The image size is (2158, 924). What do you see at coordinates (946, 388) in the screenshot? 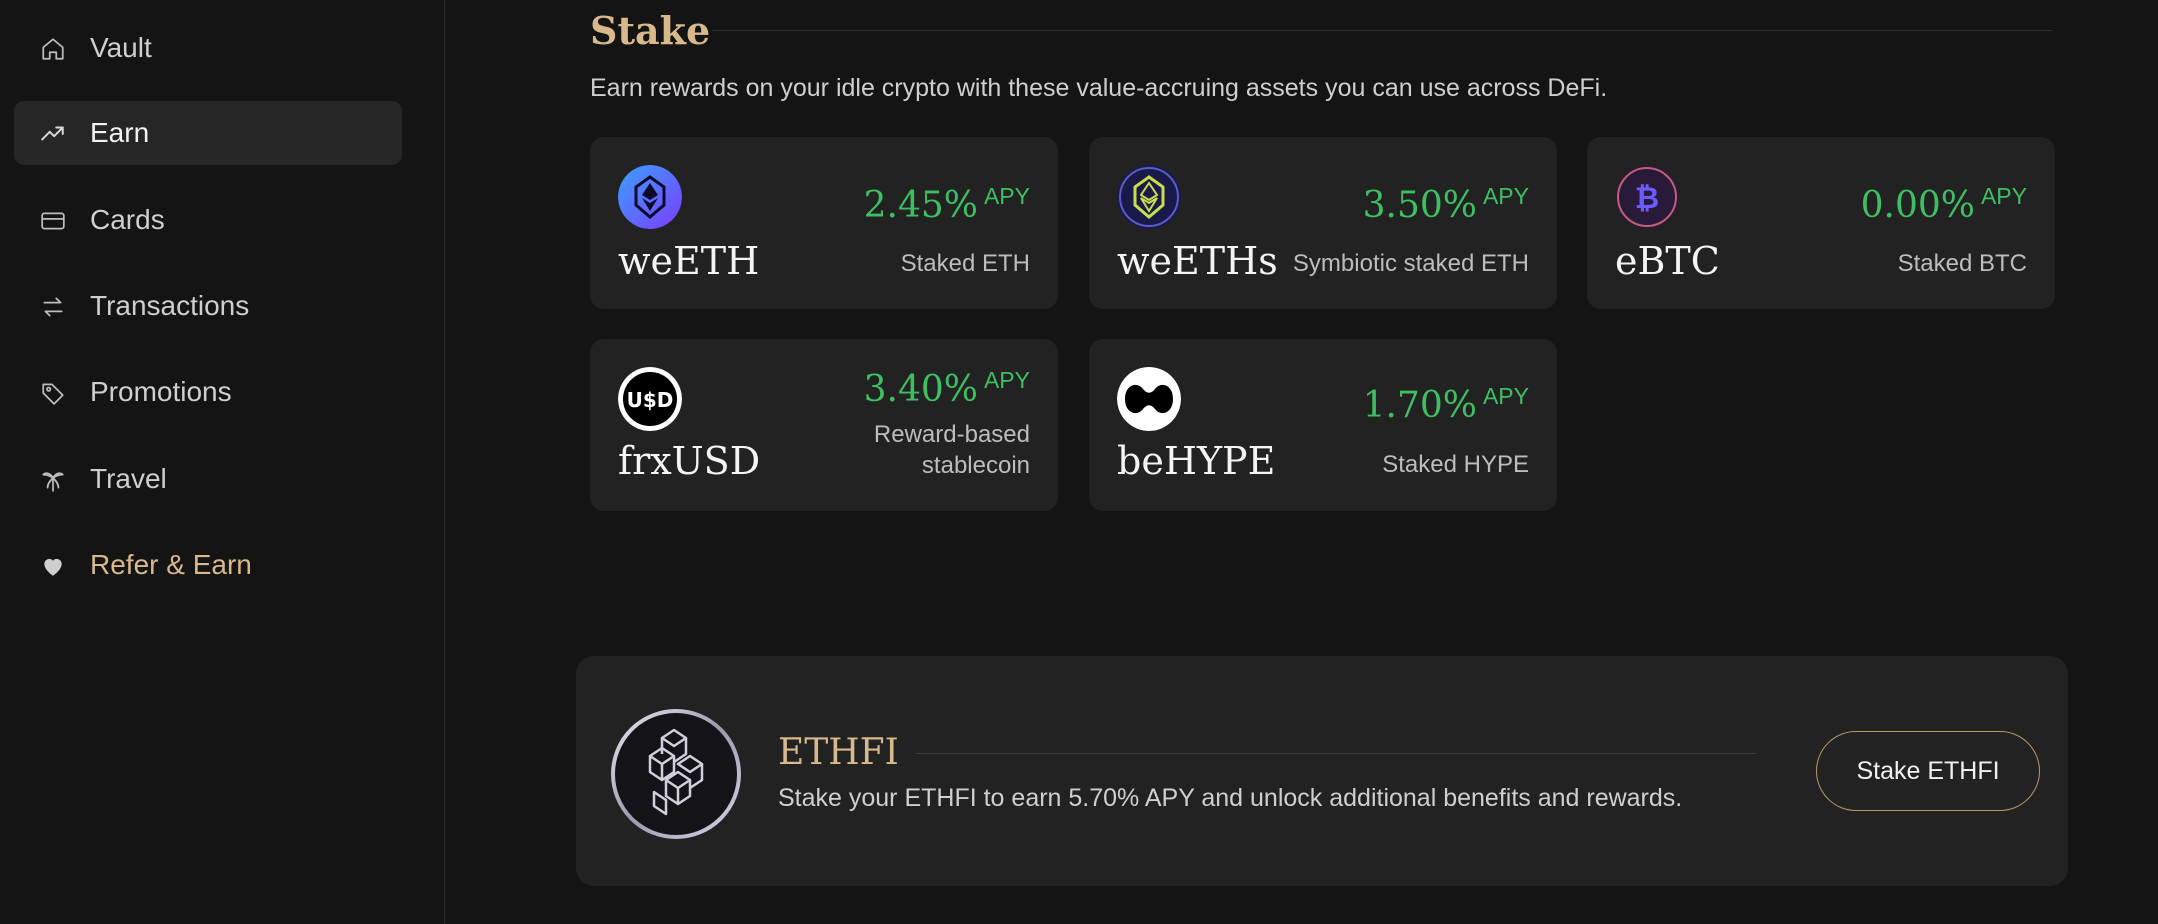
I see `apy-value: 3.40% APY` at bounding box center [946, 388].